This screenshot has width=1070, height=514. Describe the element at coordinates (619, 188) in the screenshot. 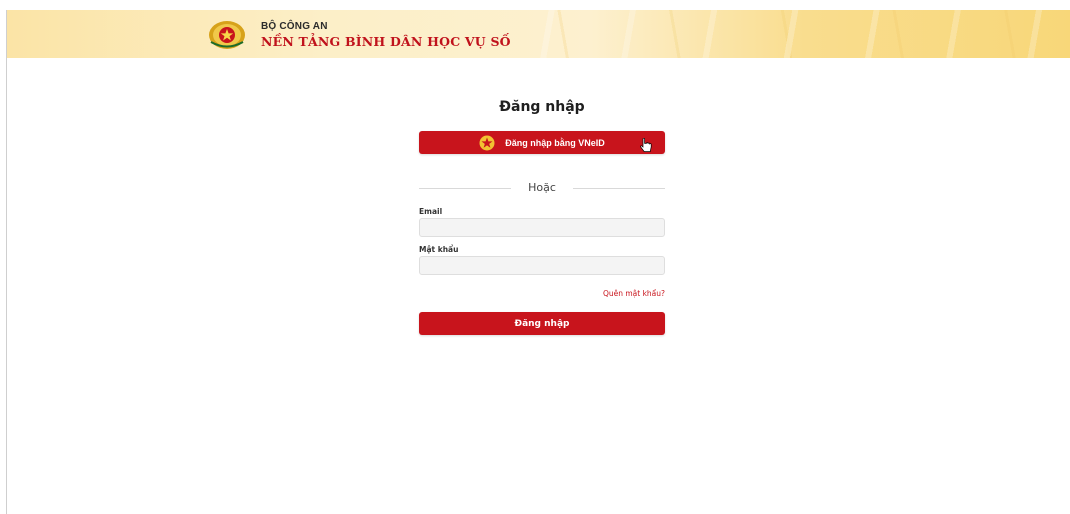

I see `divider-line-right` at that location.